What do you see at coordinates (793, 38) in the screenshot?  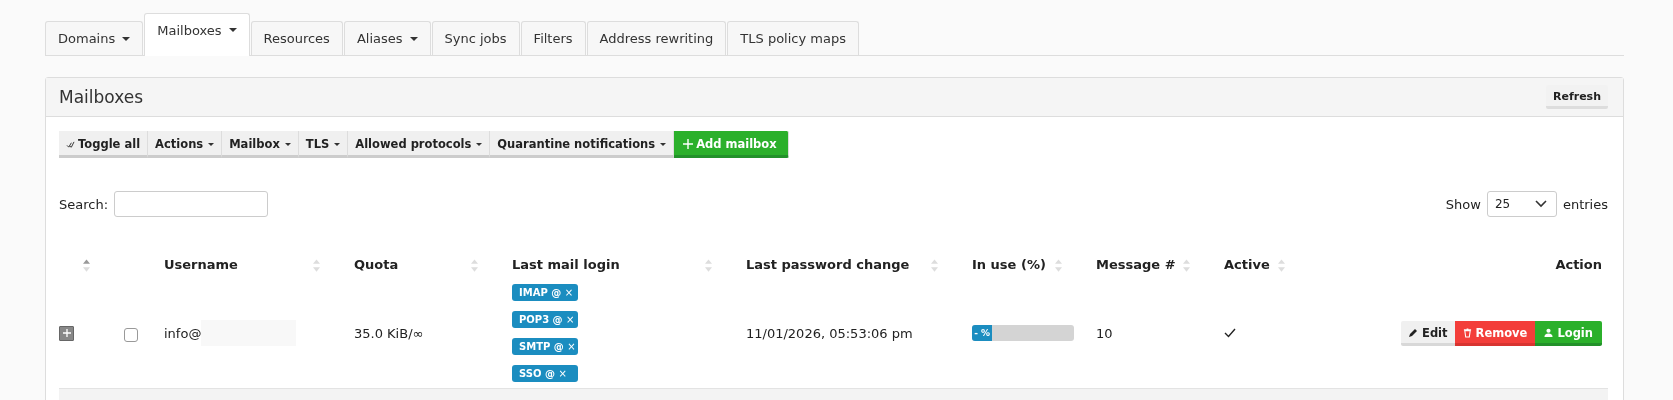 I see `nav-tab: TLS policy maps` at bounding box center [793, 38].